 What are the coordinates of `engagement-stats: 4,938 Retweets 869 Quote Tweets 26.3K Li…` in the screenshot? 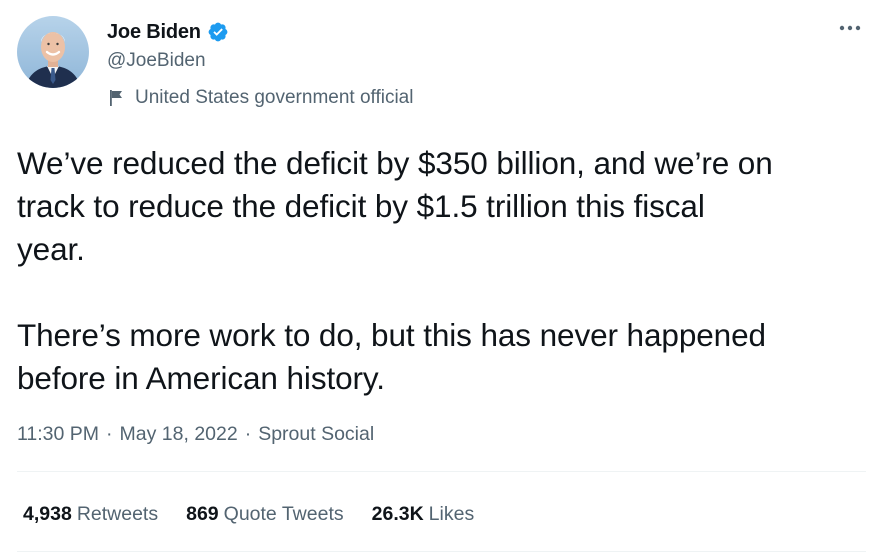 It's located at (262, 514).